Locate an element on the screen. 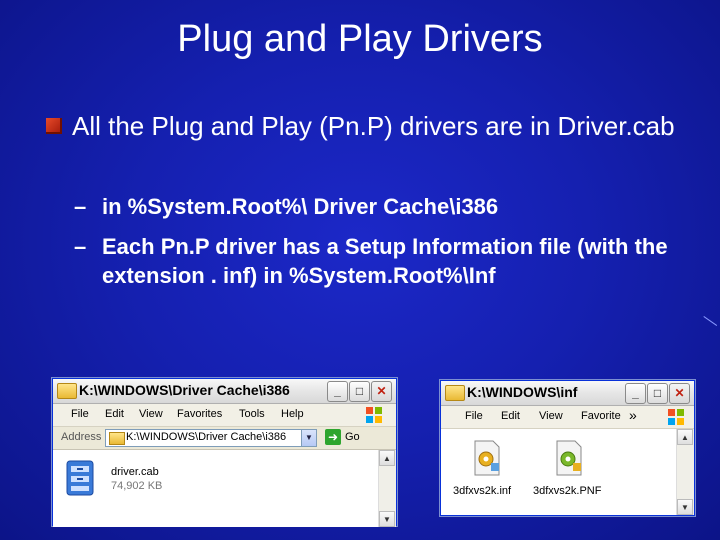 Image resolution: width=720 pixels, height=540 pixels. address-field: K:\WINDOWS\Driver Cache\i386 ▼ is located at coordinates (211, 438).